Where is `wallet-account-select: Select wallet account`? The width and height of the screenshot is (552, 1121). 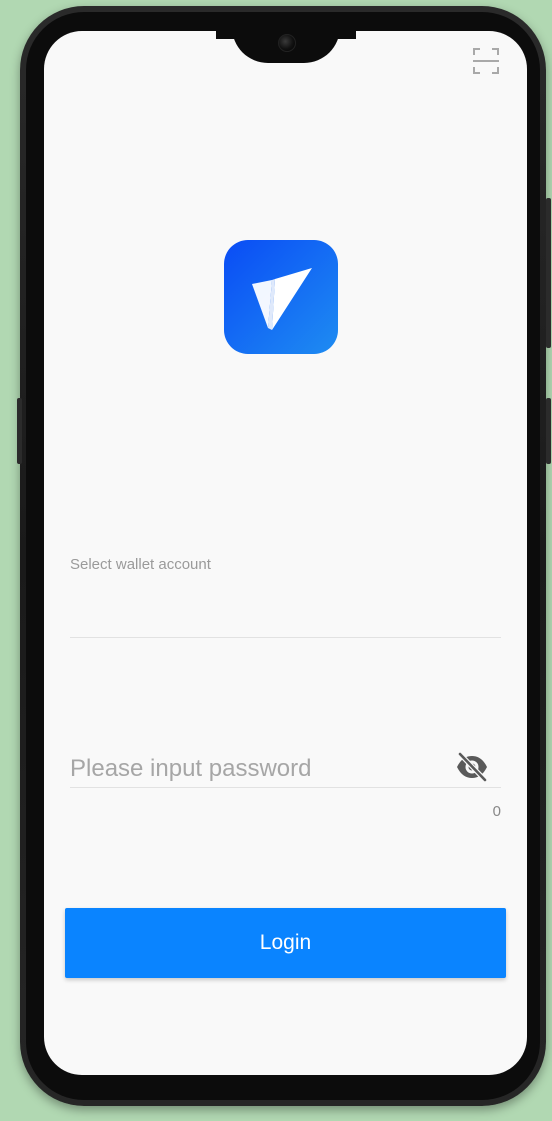 wallet-account-select: Select wallet account is located at coordinates (140, 564).